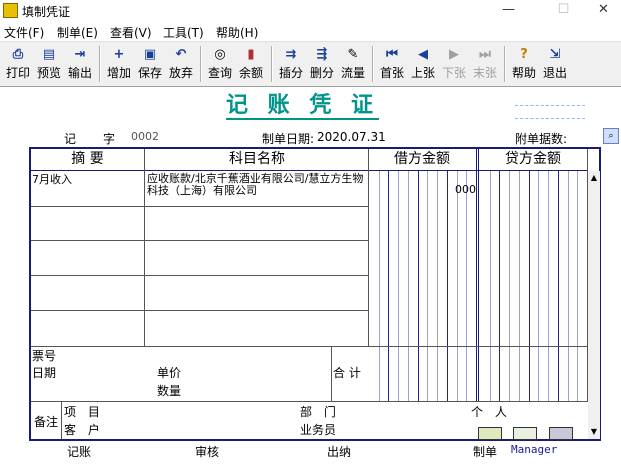 The height and width of the screenshot is (467, 621). I want to click on cashier-label: 出纳, so click(339, 452).